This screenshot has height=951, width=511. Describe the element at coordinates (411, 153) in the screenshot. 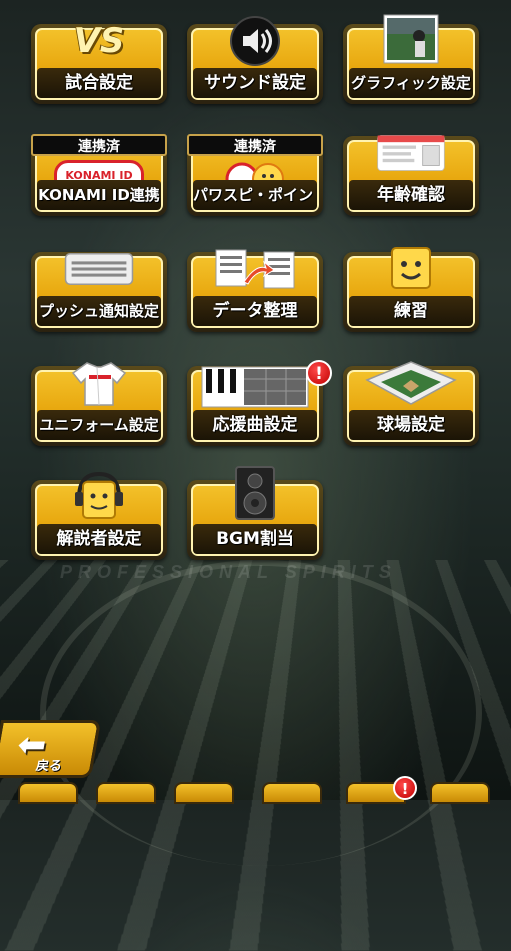

I see `id-card-icon` at that location.